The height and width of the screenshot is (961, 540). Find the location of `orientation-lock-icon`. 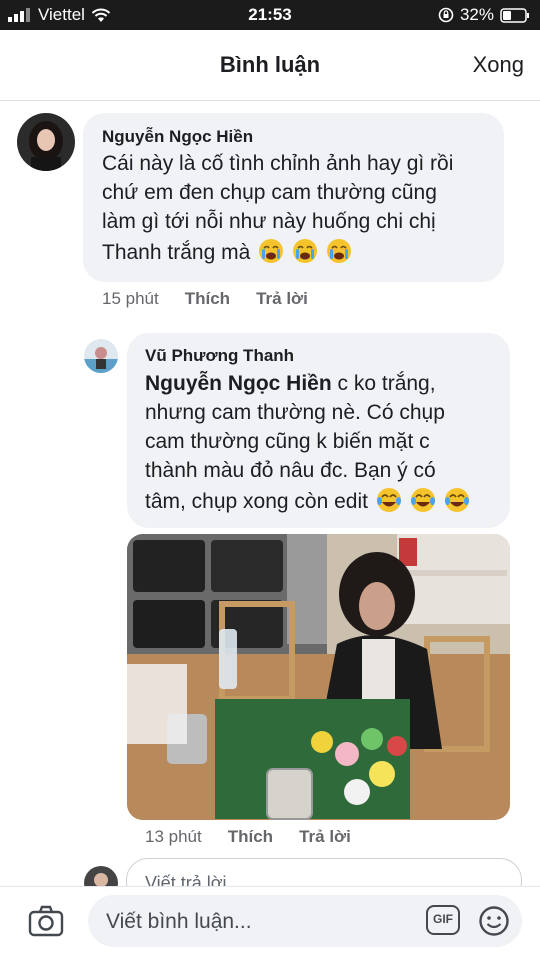

orientation-lock-icon is located at coordinates (446, 15).